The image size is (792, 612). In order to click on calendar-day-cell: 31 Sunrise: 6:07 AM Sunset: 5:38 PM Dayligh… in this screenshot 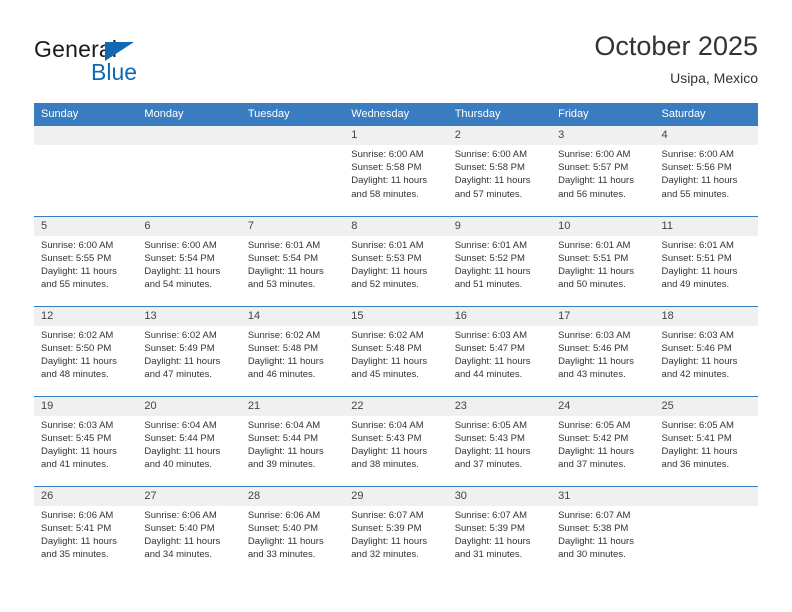, I will do `click(603, 530)`.